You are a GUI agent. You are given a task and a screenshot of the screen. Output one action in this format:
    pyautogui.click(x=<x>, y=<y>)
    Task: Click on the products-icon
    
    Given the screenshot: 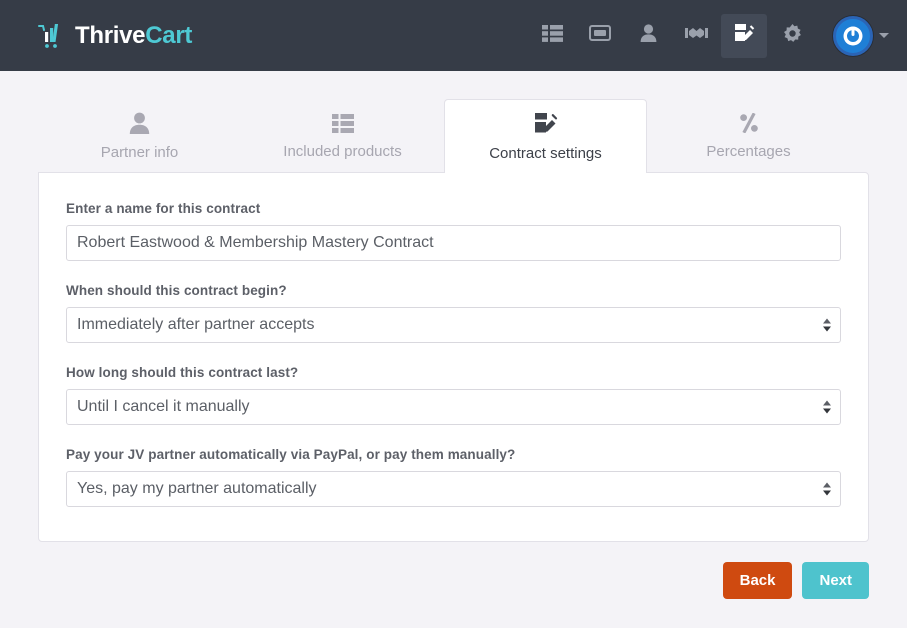 What is the action you would take?
    pyautogui.click(x=552, y=35)
    